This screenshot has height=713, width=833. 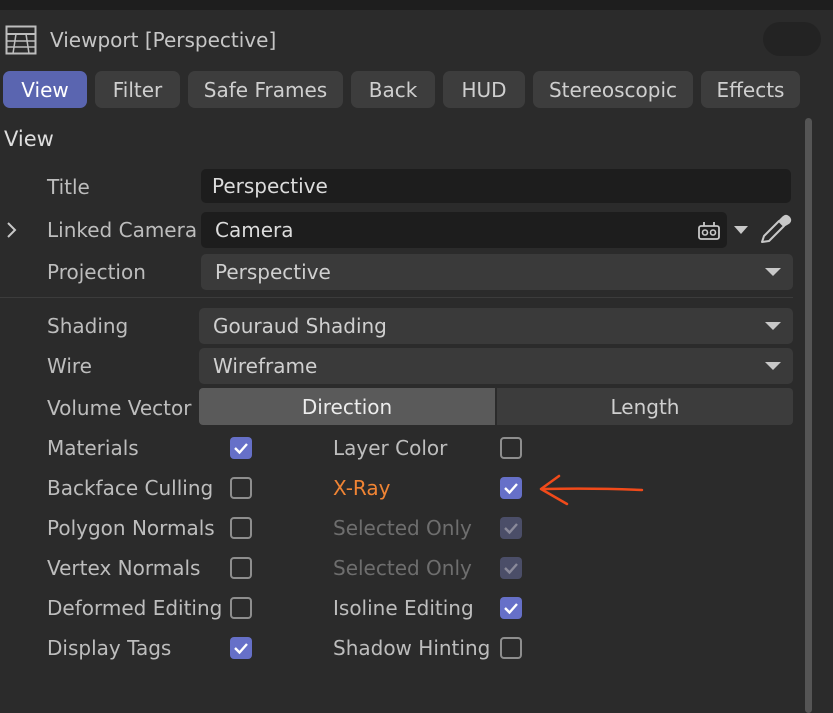 I want to click on linked-camera-field: Camera, so click(x=464, y=230).